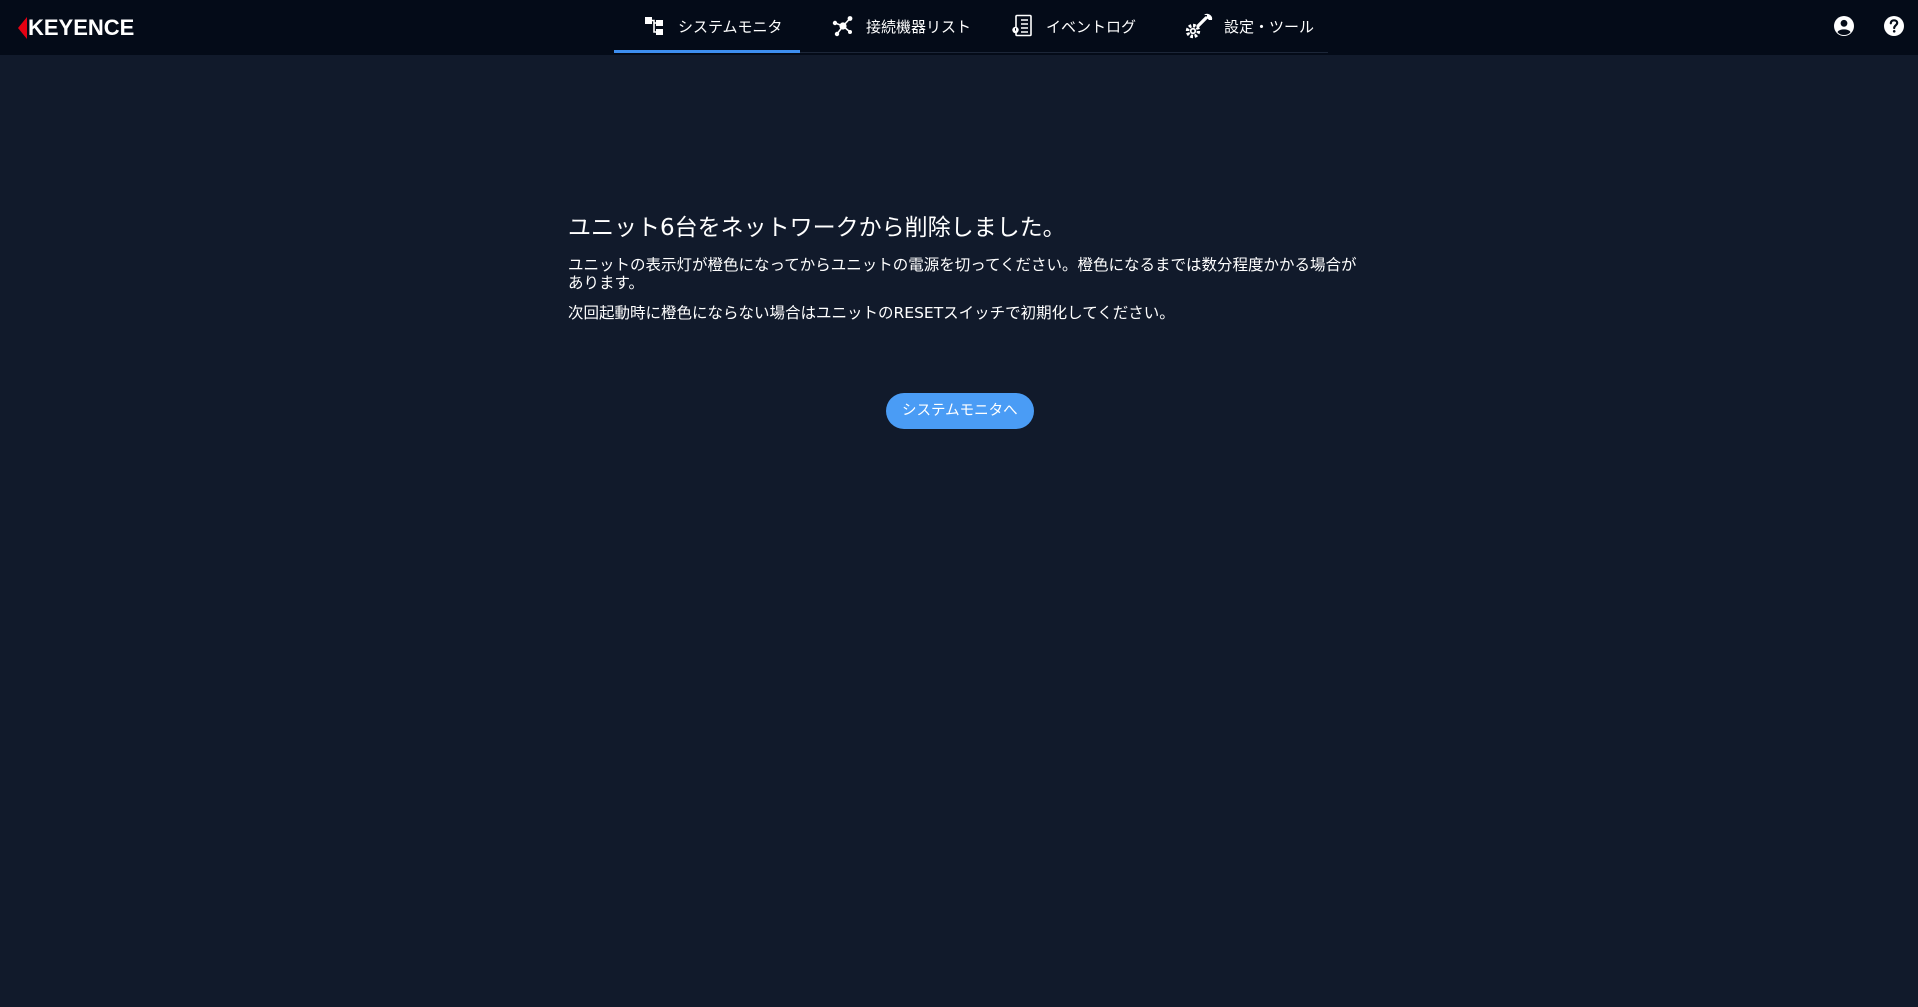 The width and height of the screenshot is (1918, 1007). I want to click on tab-connected-devices: 接続機器リスト, so click(891, 26).